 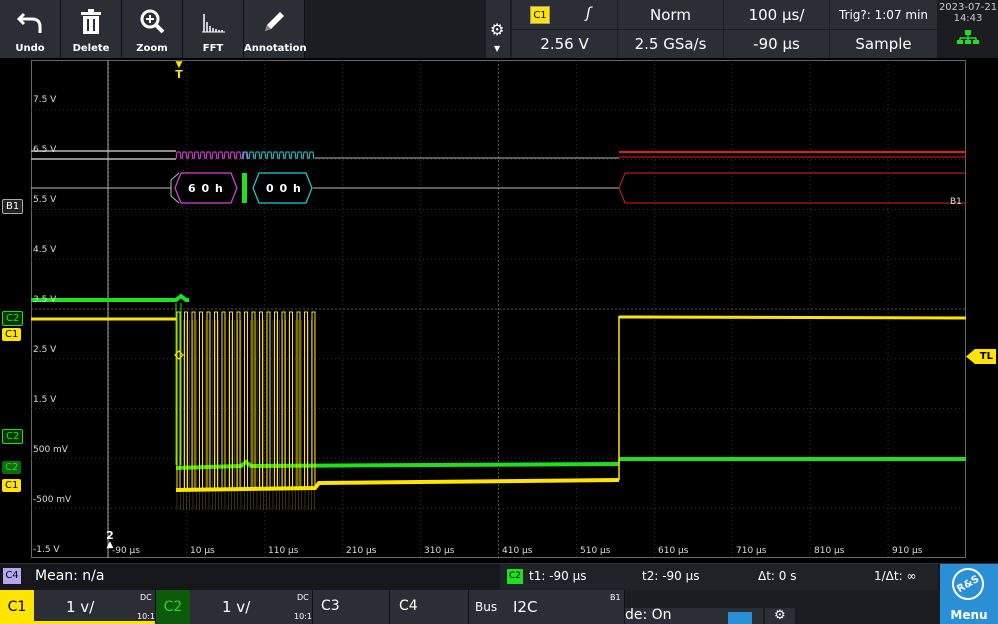 I want to click on bus-id: B1, so click(x=615, y=597).